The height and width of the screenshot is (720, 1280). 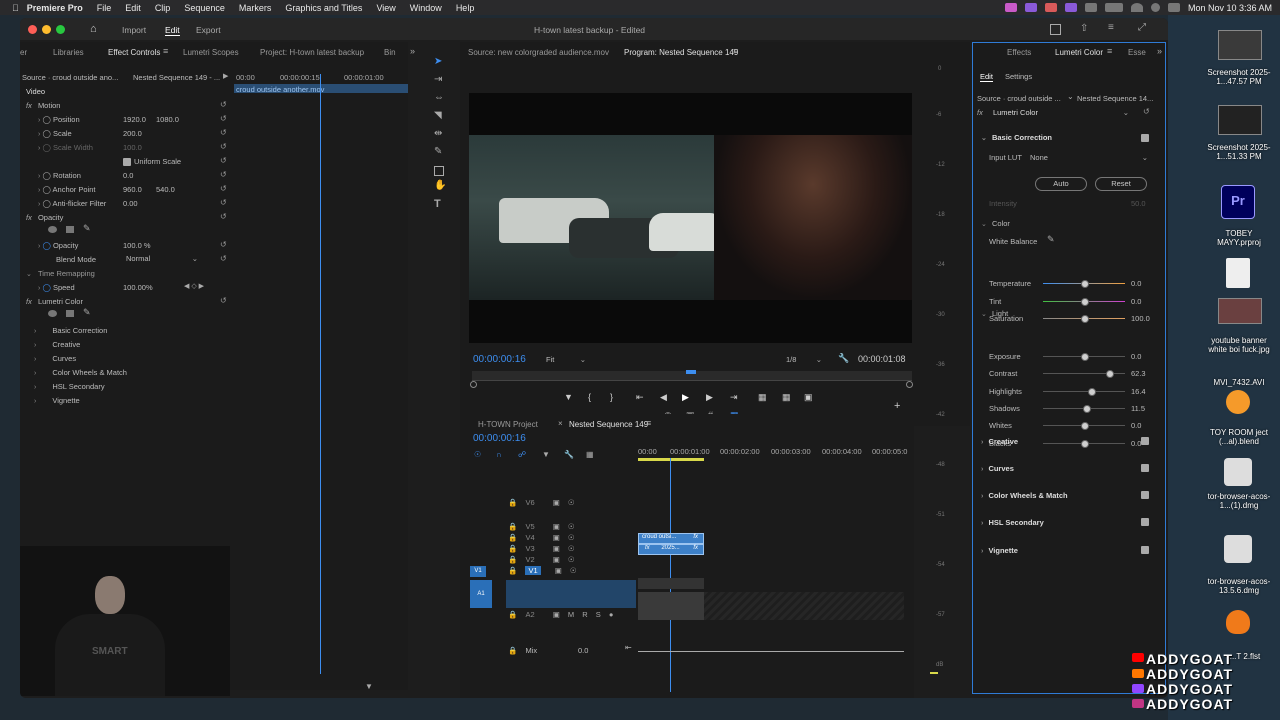 I want to click on anchor-y-value: 540.0, so click(x=165, y=189).